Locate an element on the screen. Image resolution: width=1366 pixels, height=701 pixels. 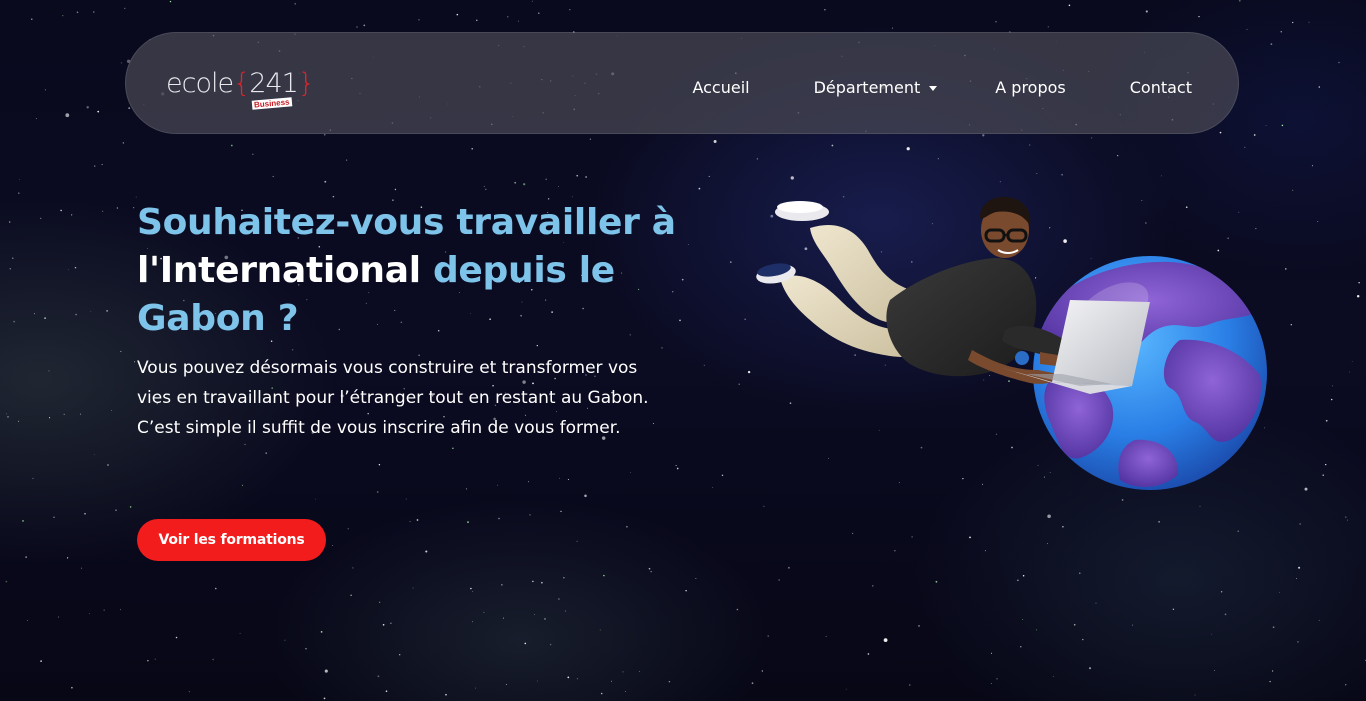
nav-item-label: Département is located at coordinates (867, 87).